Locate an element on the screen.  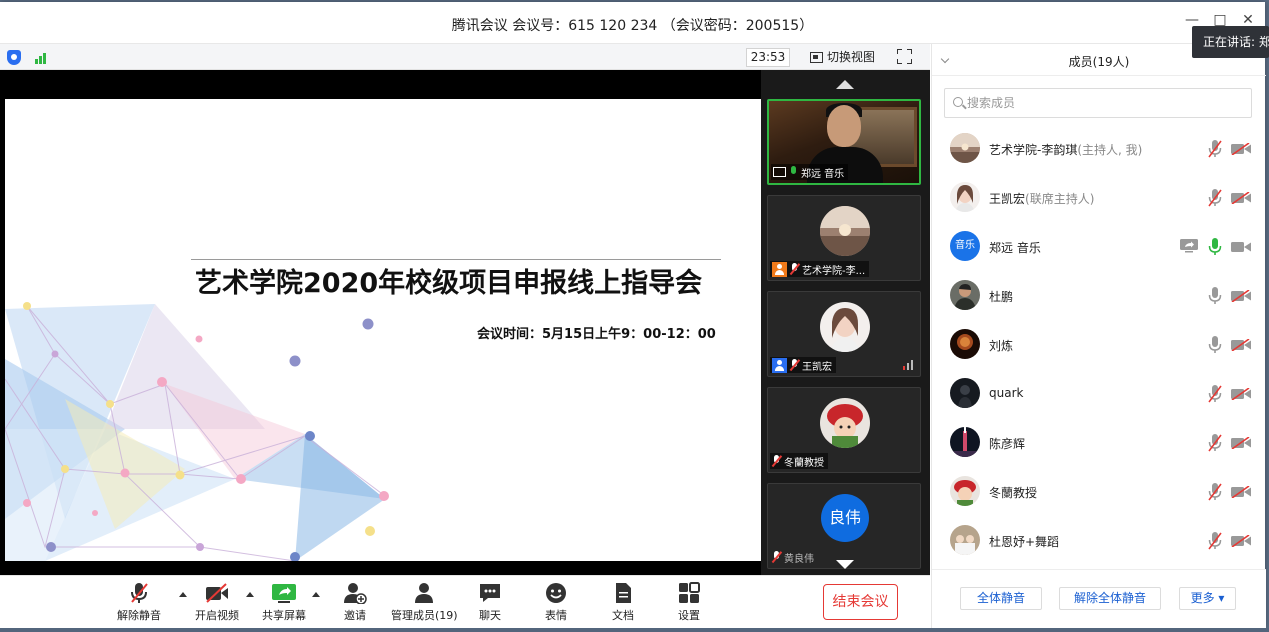
video-tile: 冬蘭教授 is located at coordinates (844, 430).